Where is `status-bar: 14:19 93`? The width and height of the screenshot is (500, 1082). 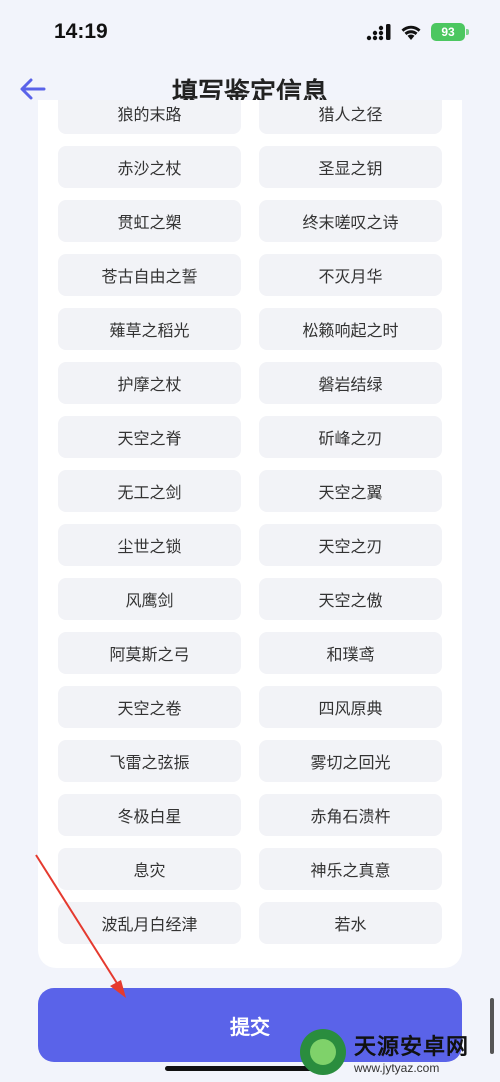 status-bar: 14:19 93 is located at coordinates (250, 32).